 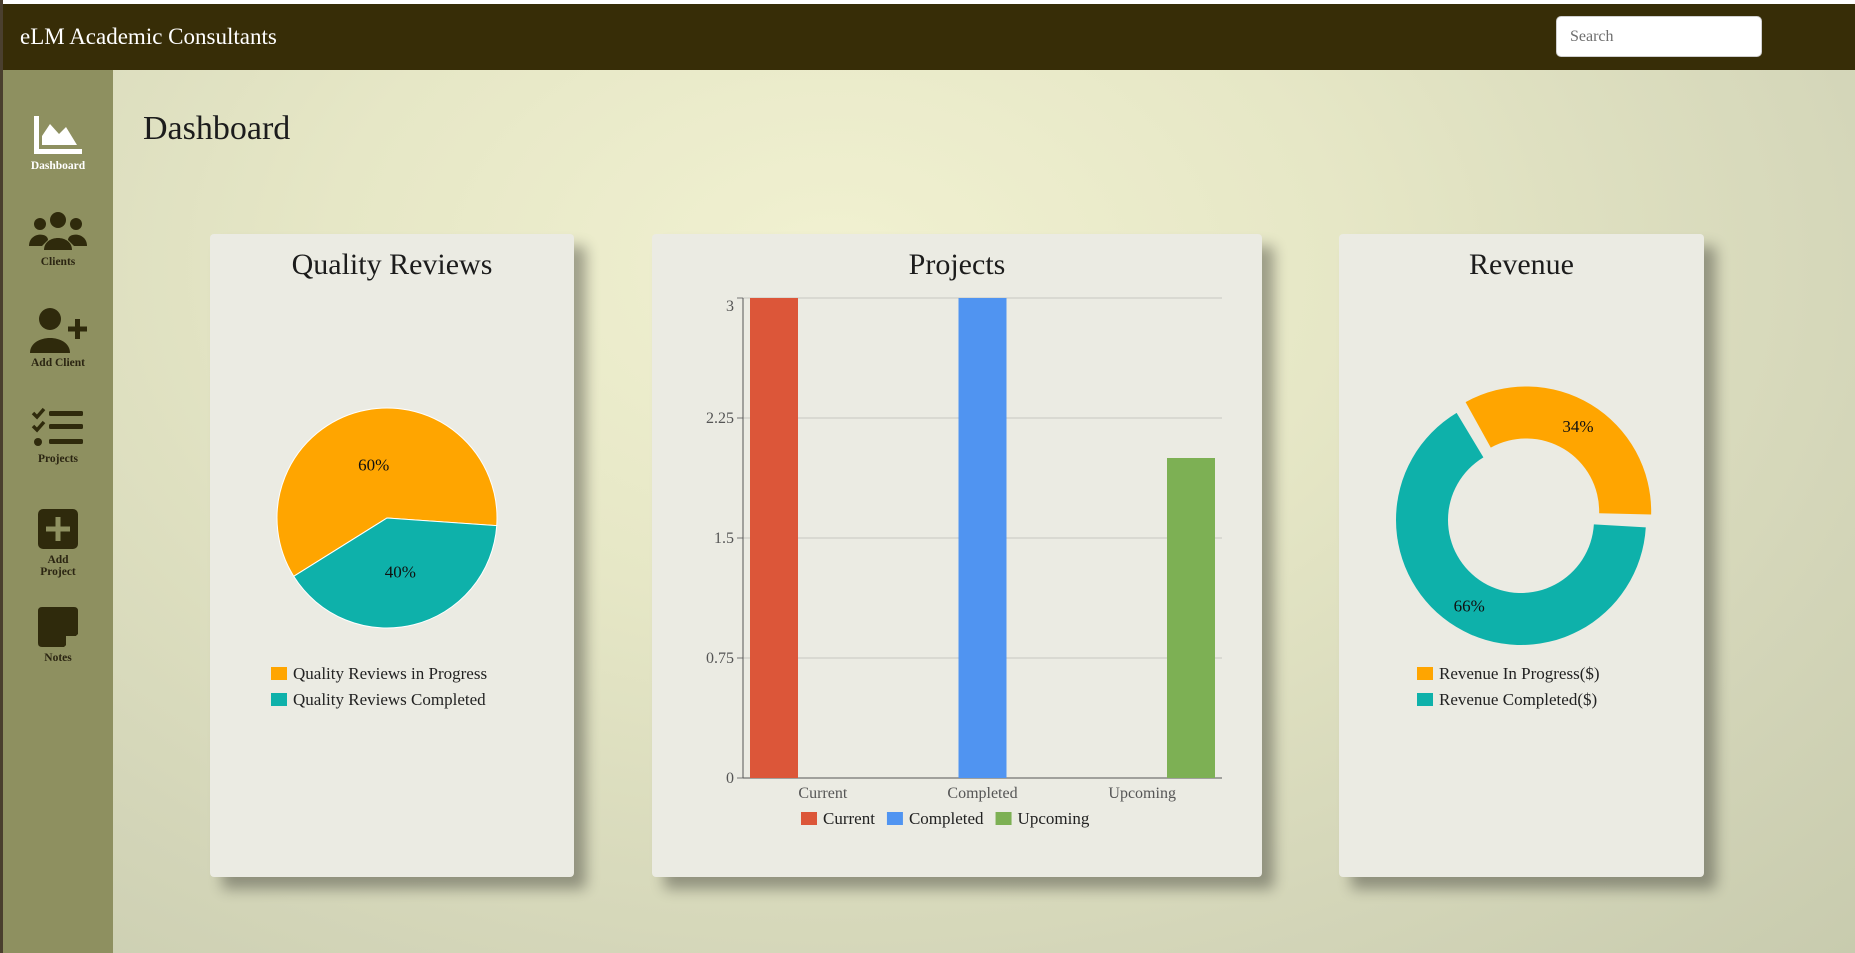 What do you see at coordinates (58, 135) in the screenshot?
I see `chart-area-icon` at bounding box center [58, 135].